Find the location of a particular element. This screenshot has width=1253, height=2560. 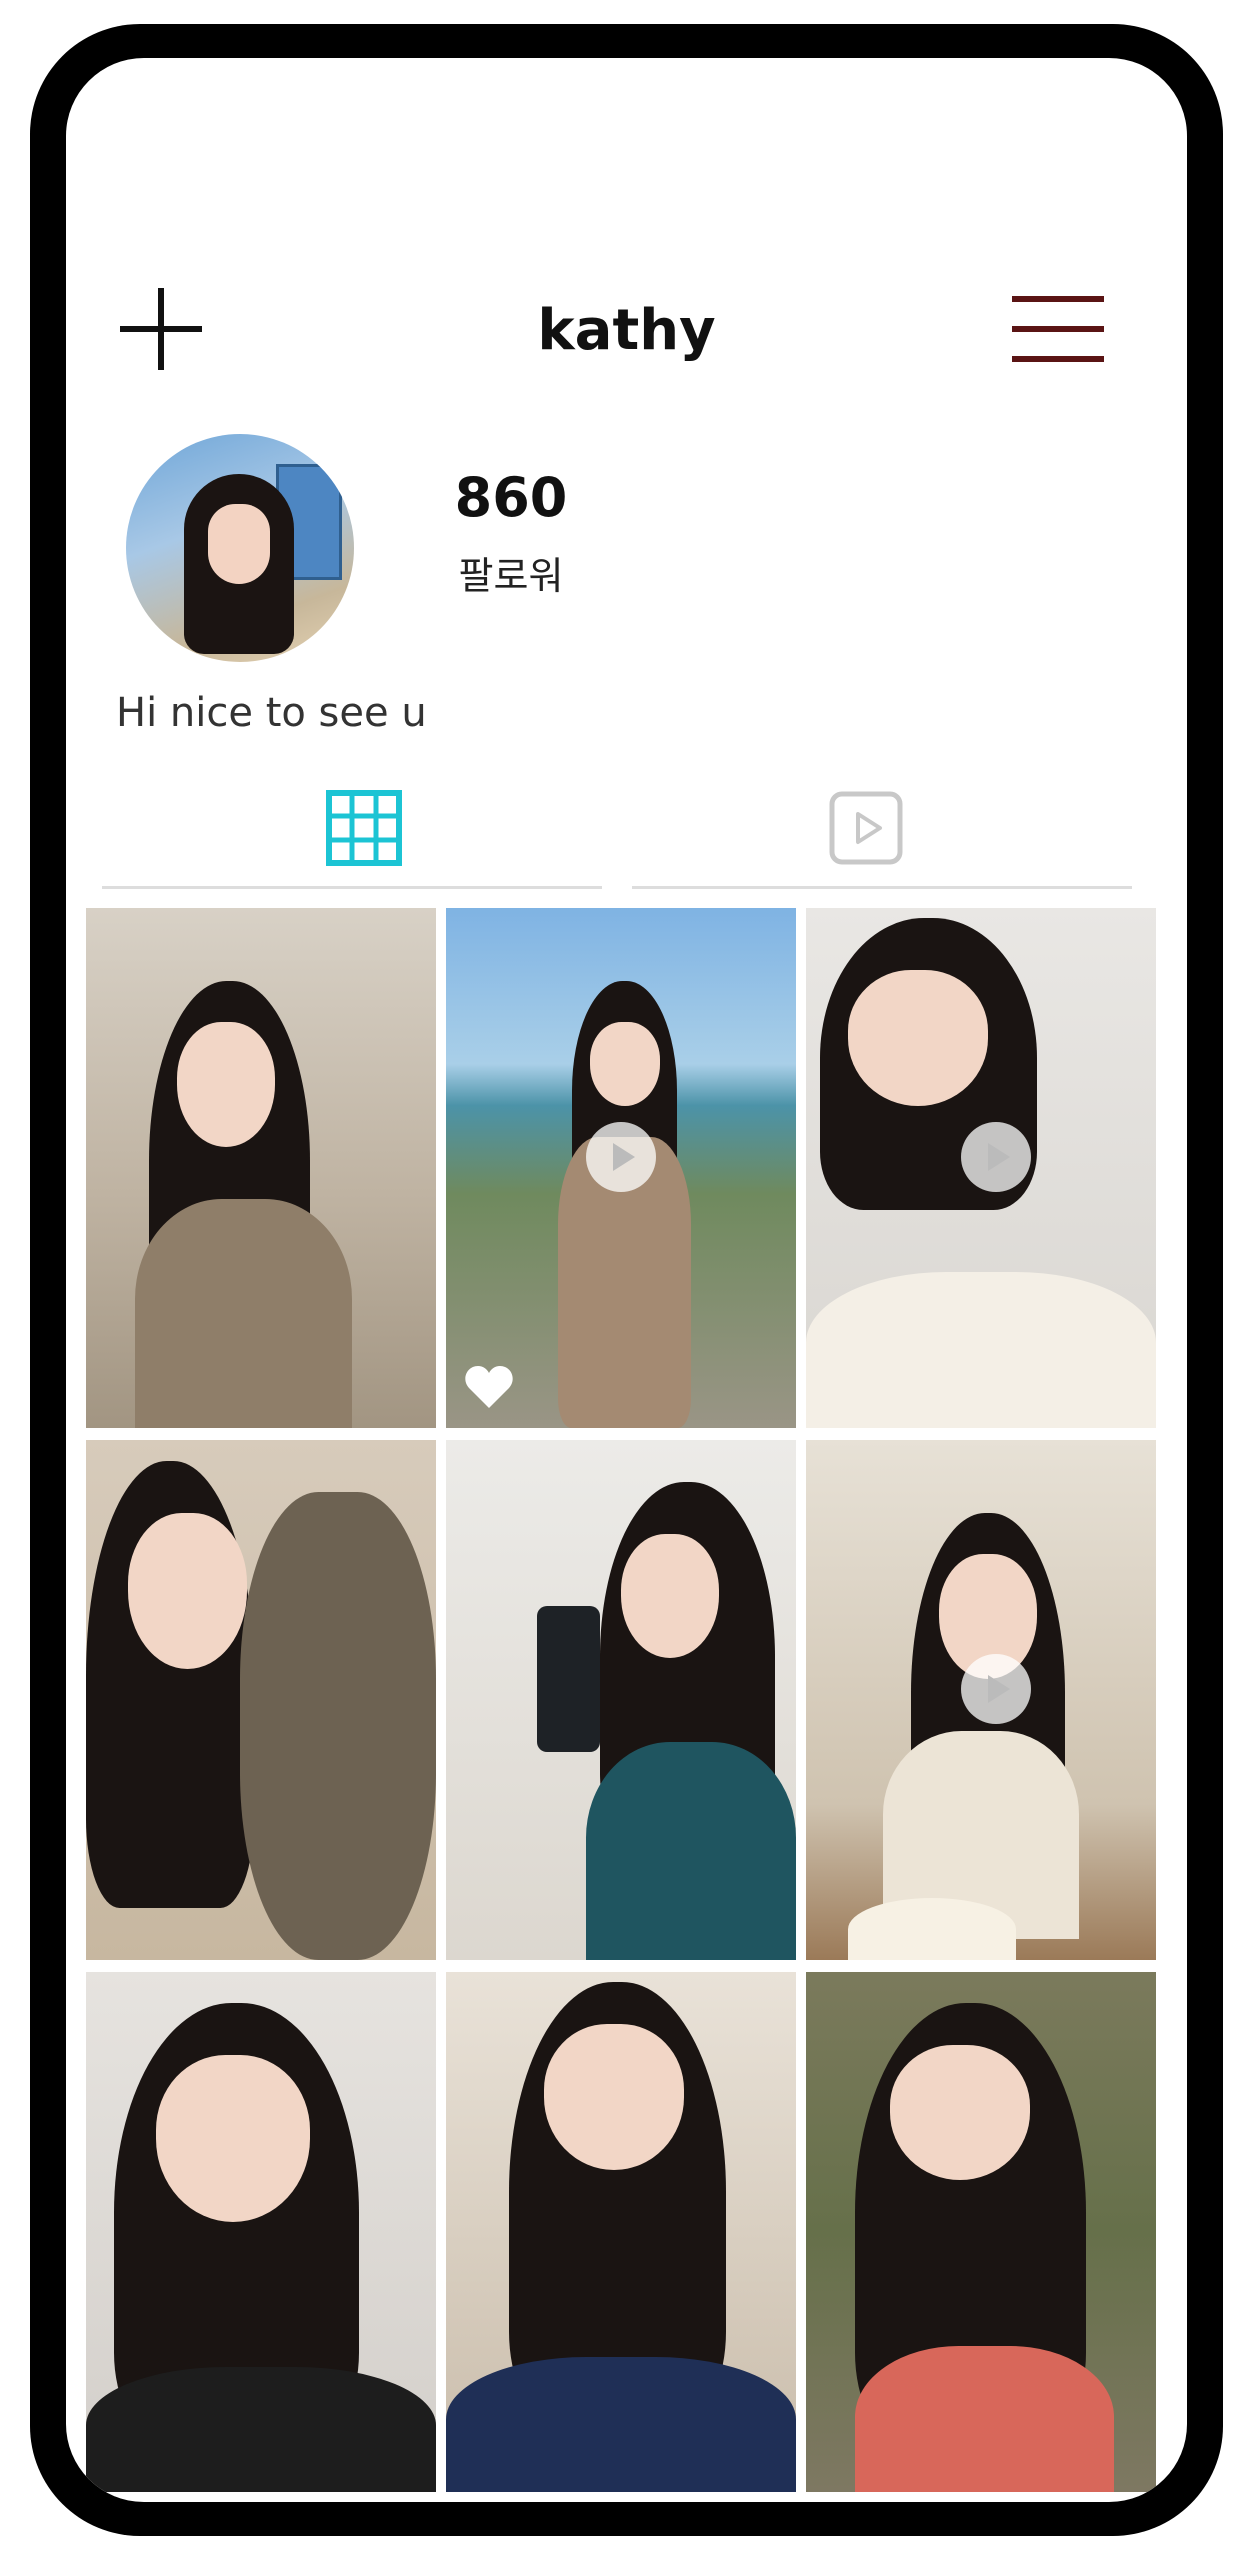

followers-stat: 860 팔로워 is located at coordinates (511, 534).